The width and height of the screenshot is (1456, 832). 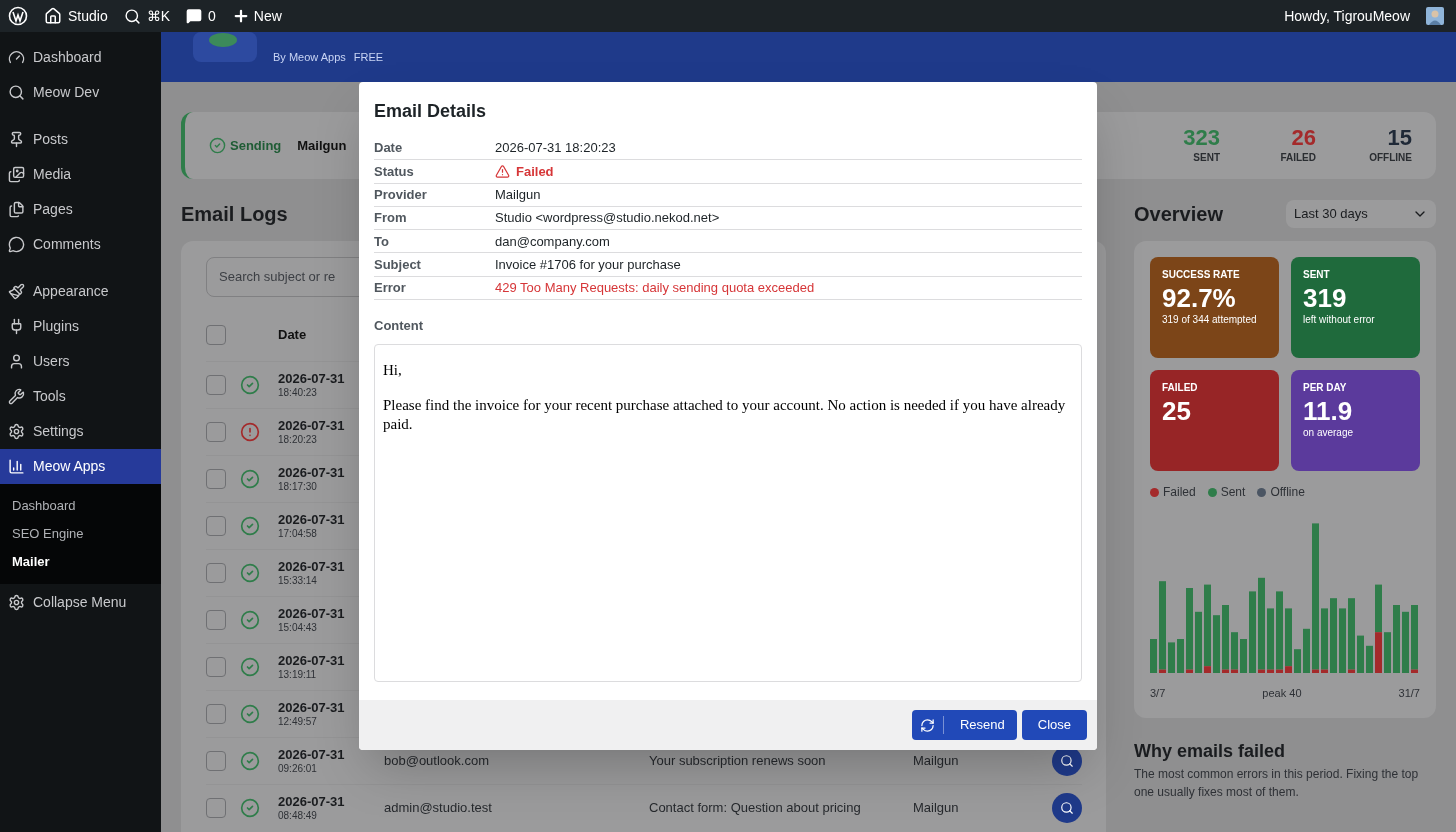 I want to click on sidebar-item: Meow Apps, so click(x=80, y=466).